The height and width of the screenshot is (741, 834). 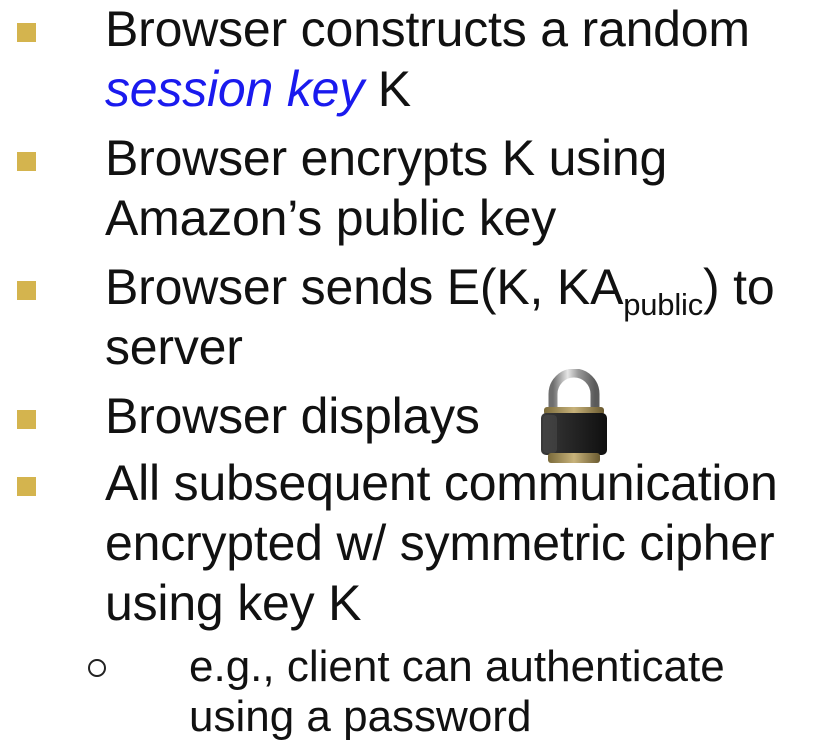 I want to click on bullet-3-line-1: Browser sends E(K, KApublic) to, so click(x=440, y=289).